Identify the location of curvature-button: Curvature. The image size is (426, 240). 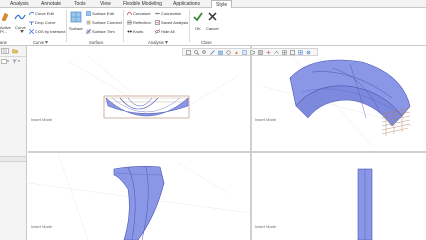
(142, 13).